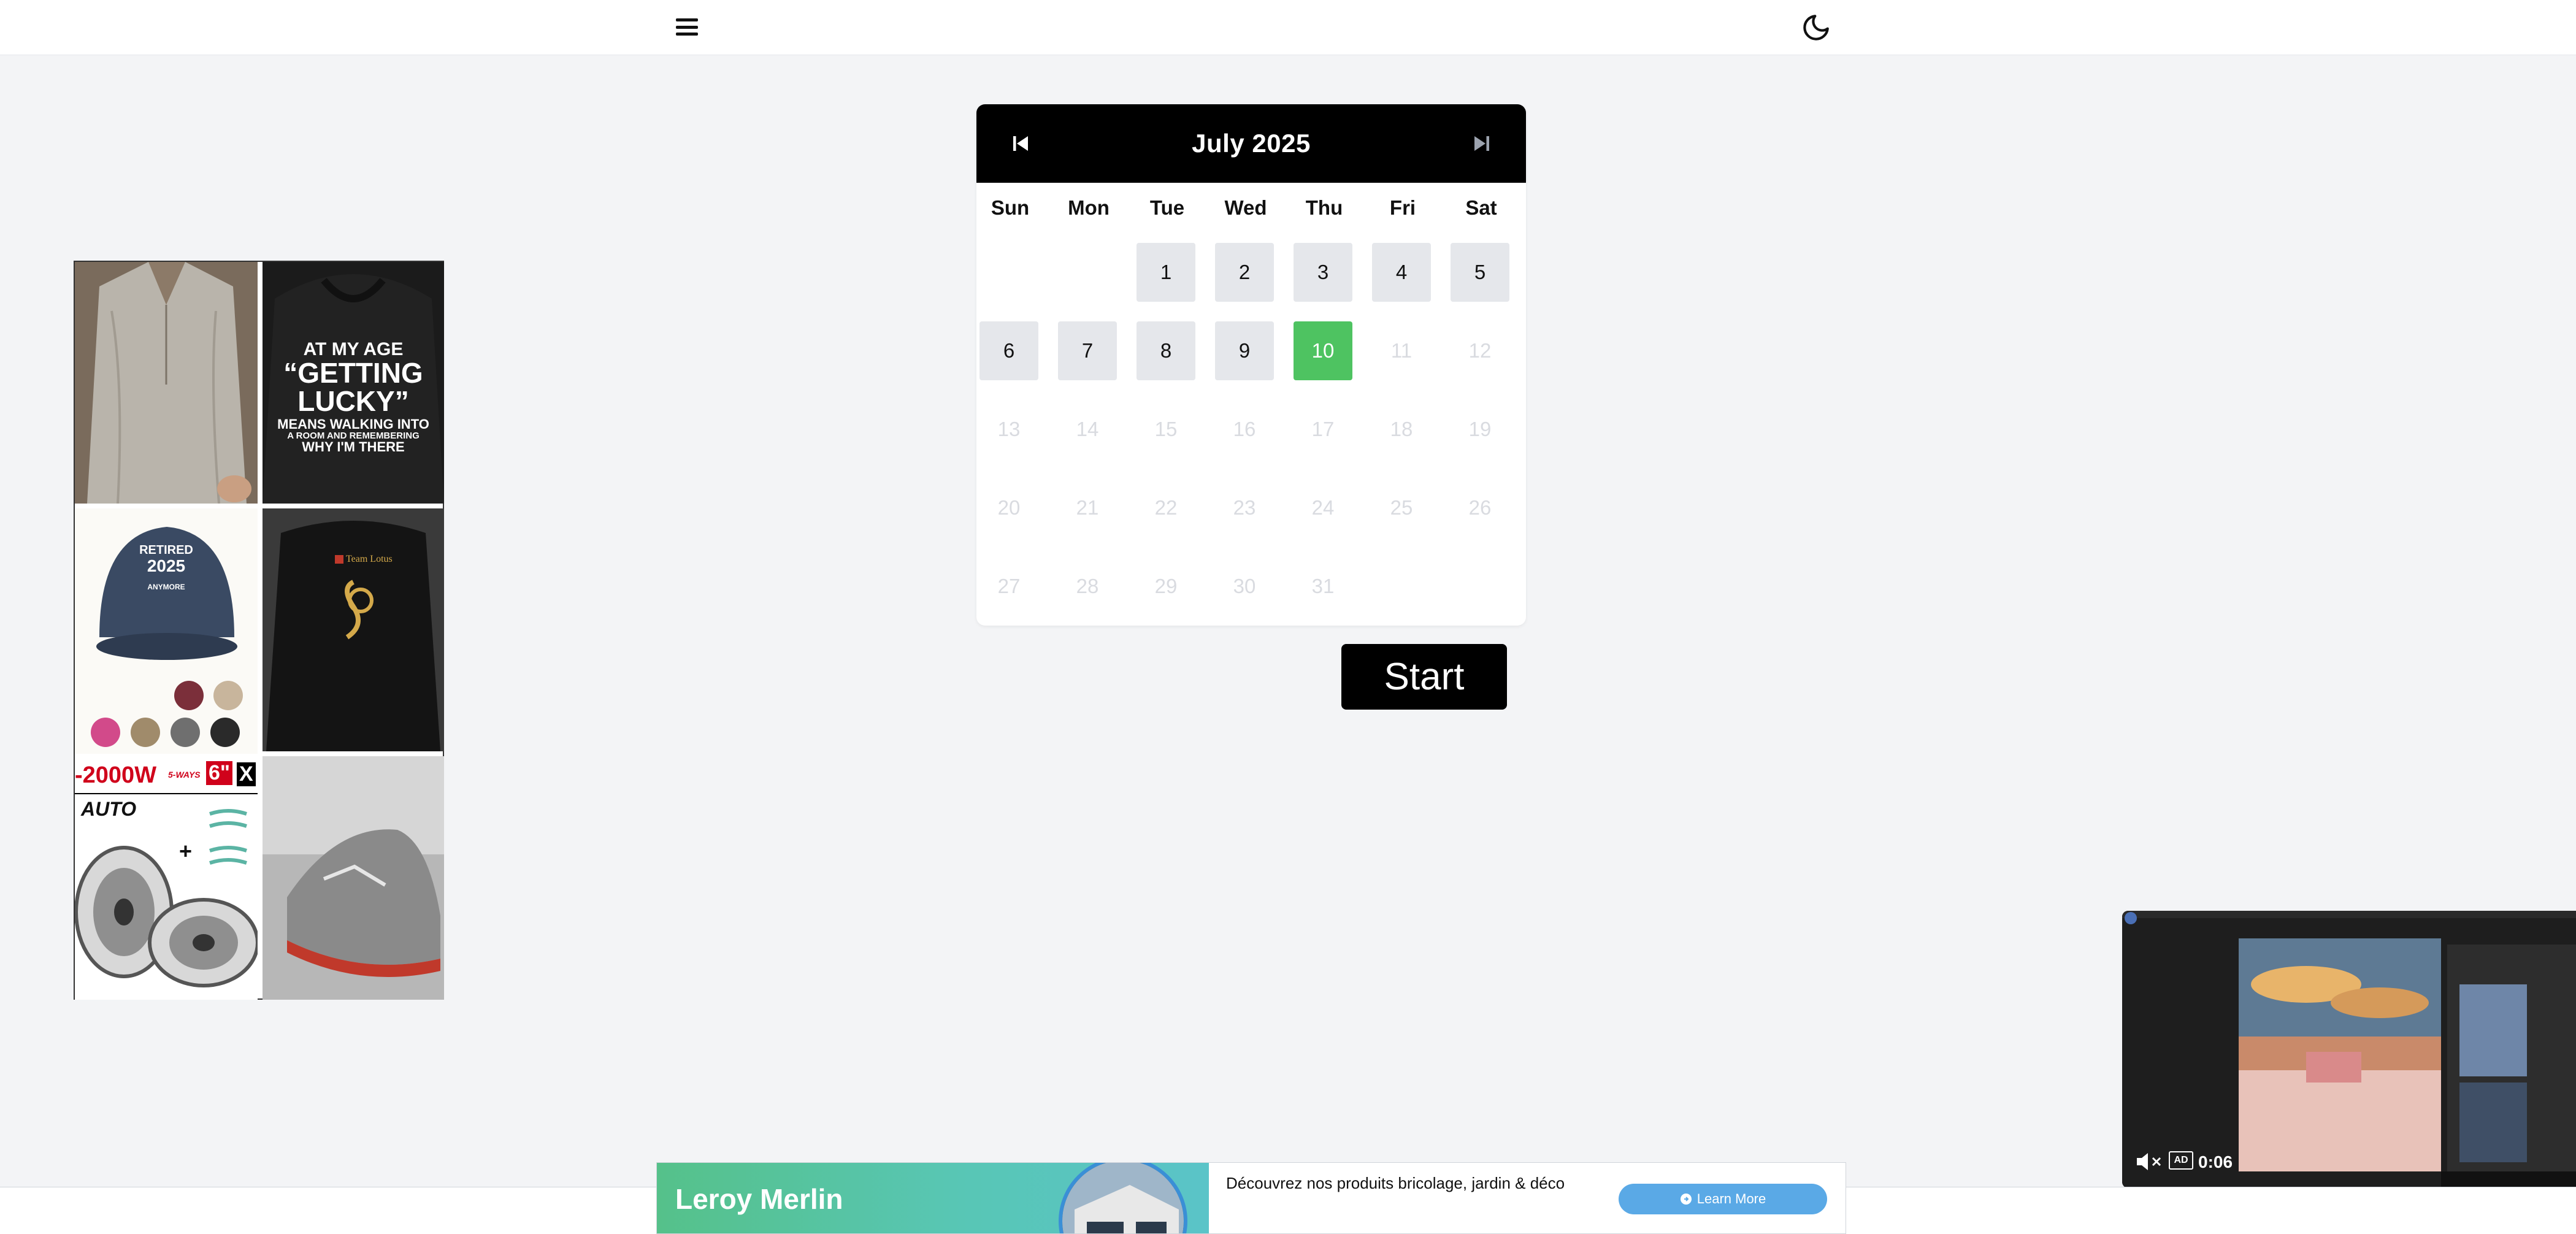  Describe the element at coordinates (369, 559) in the screenshot. I see `jacket-text: Team Lotus` at that location.